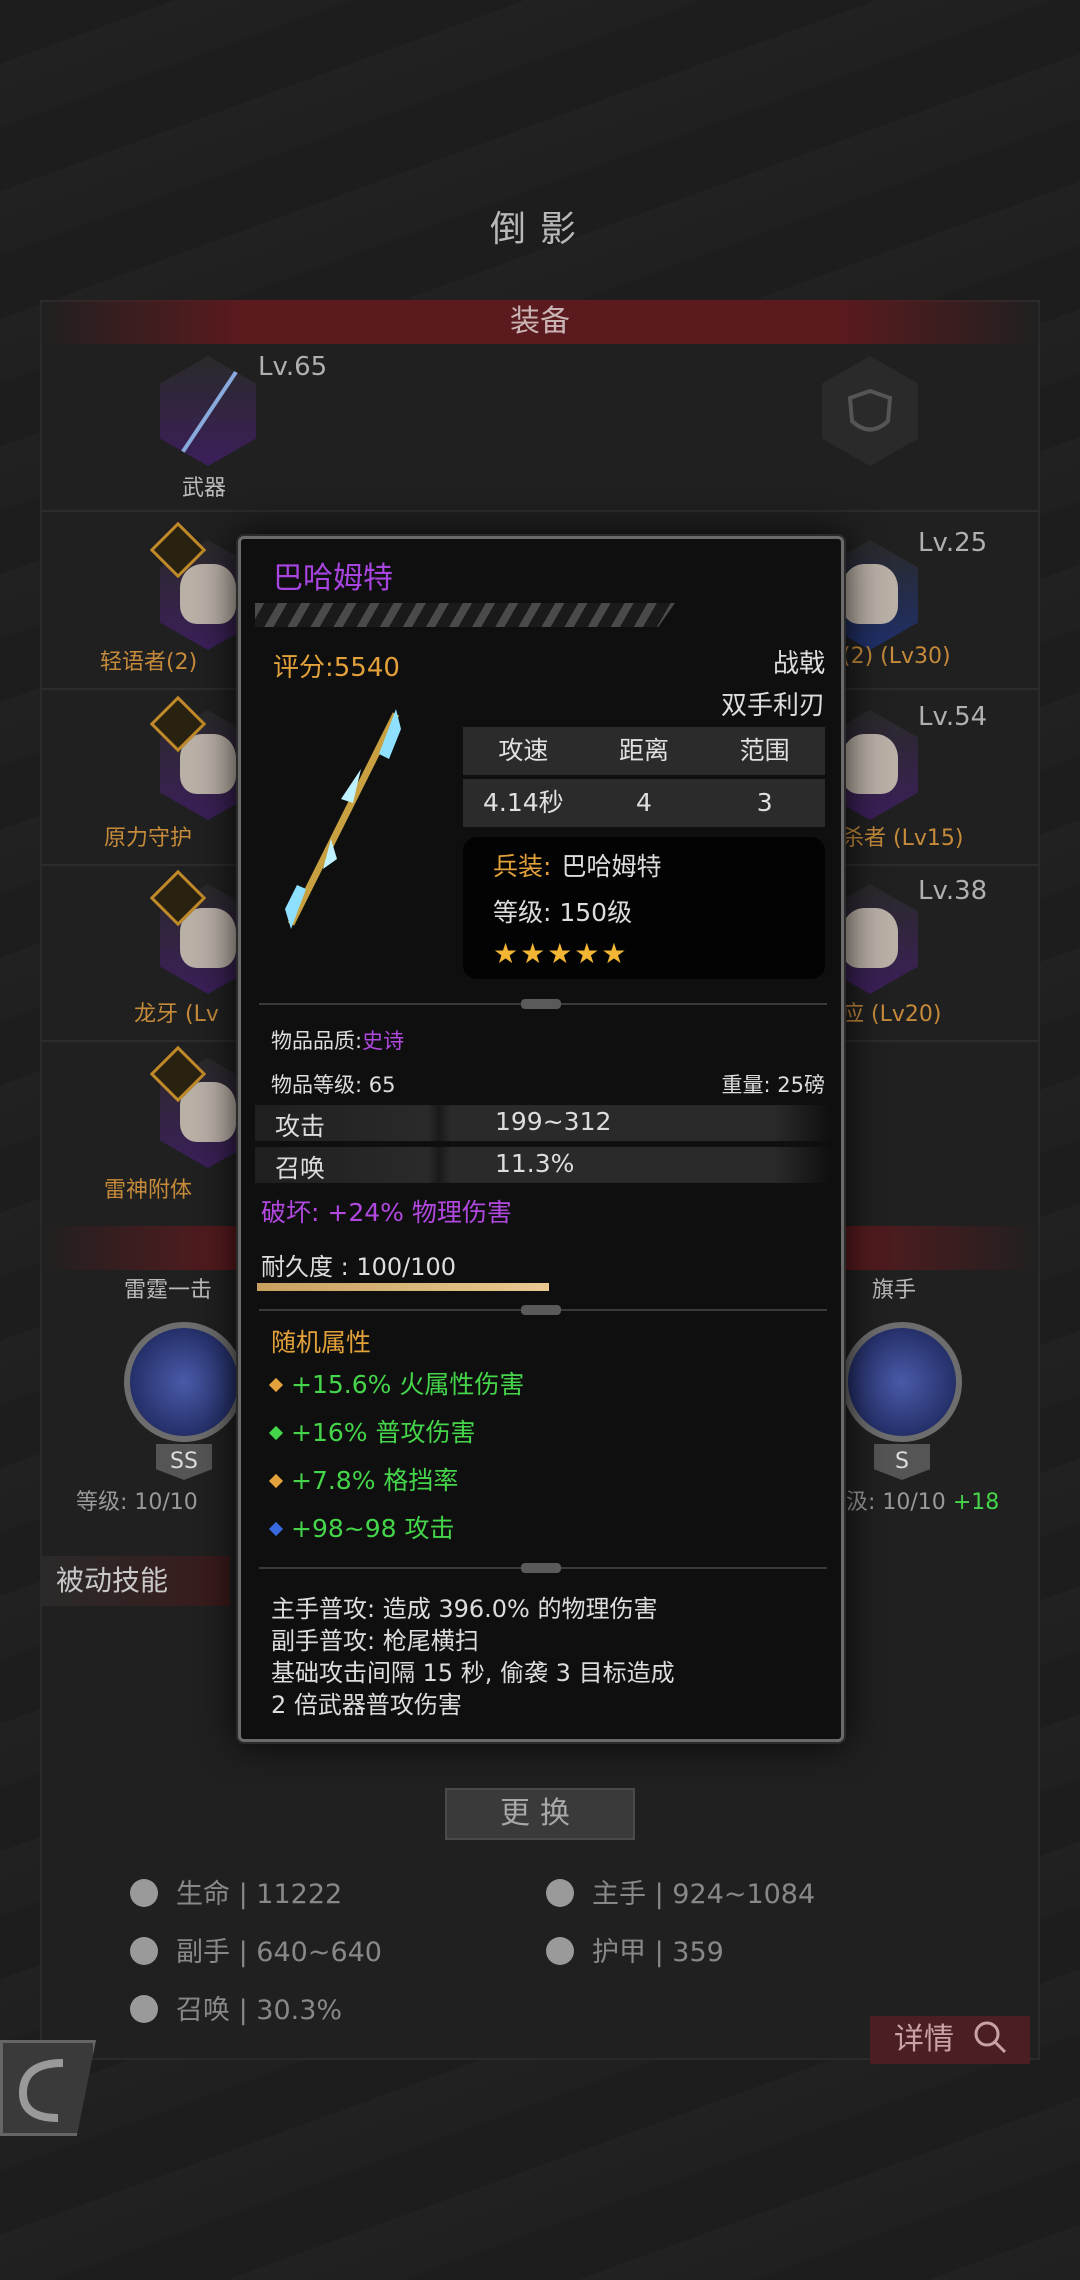  What do you see at coordinates (523, 802) in the screenshot?
I see `attack-speed-value: 4.14秒` at bounding box center [523, 802].